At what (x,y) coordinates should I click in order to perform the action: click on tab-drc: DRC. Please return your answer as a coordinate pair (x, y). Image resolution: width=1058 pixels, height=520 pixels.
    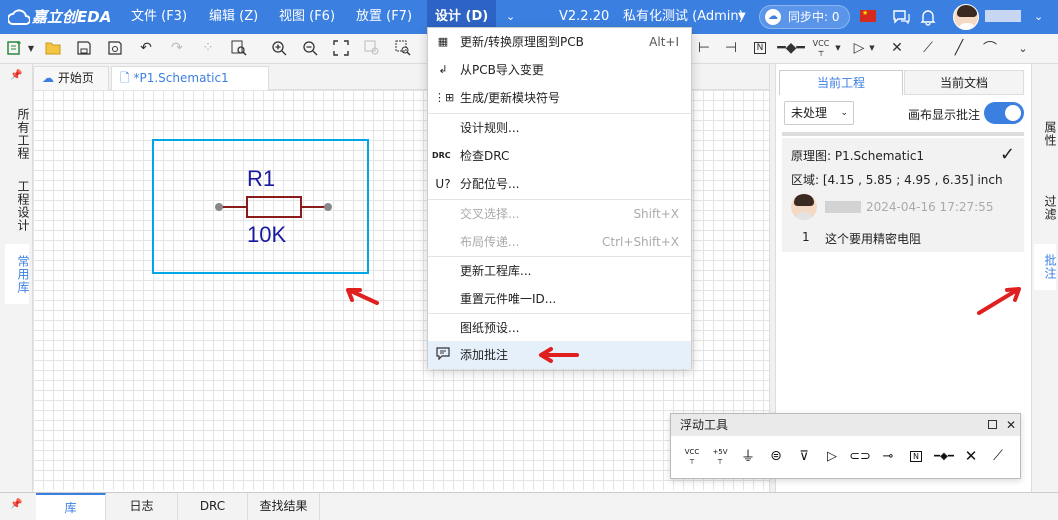
    Looking at the image, I should click on (213, 506).